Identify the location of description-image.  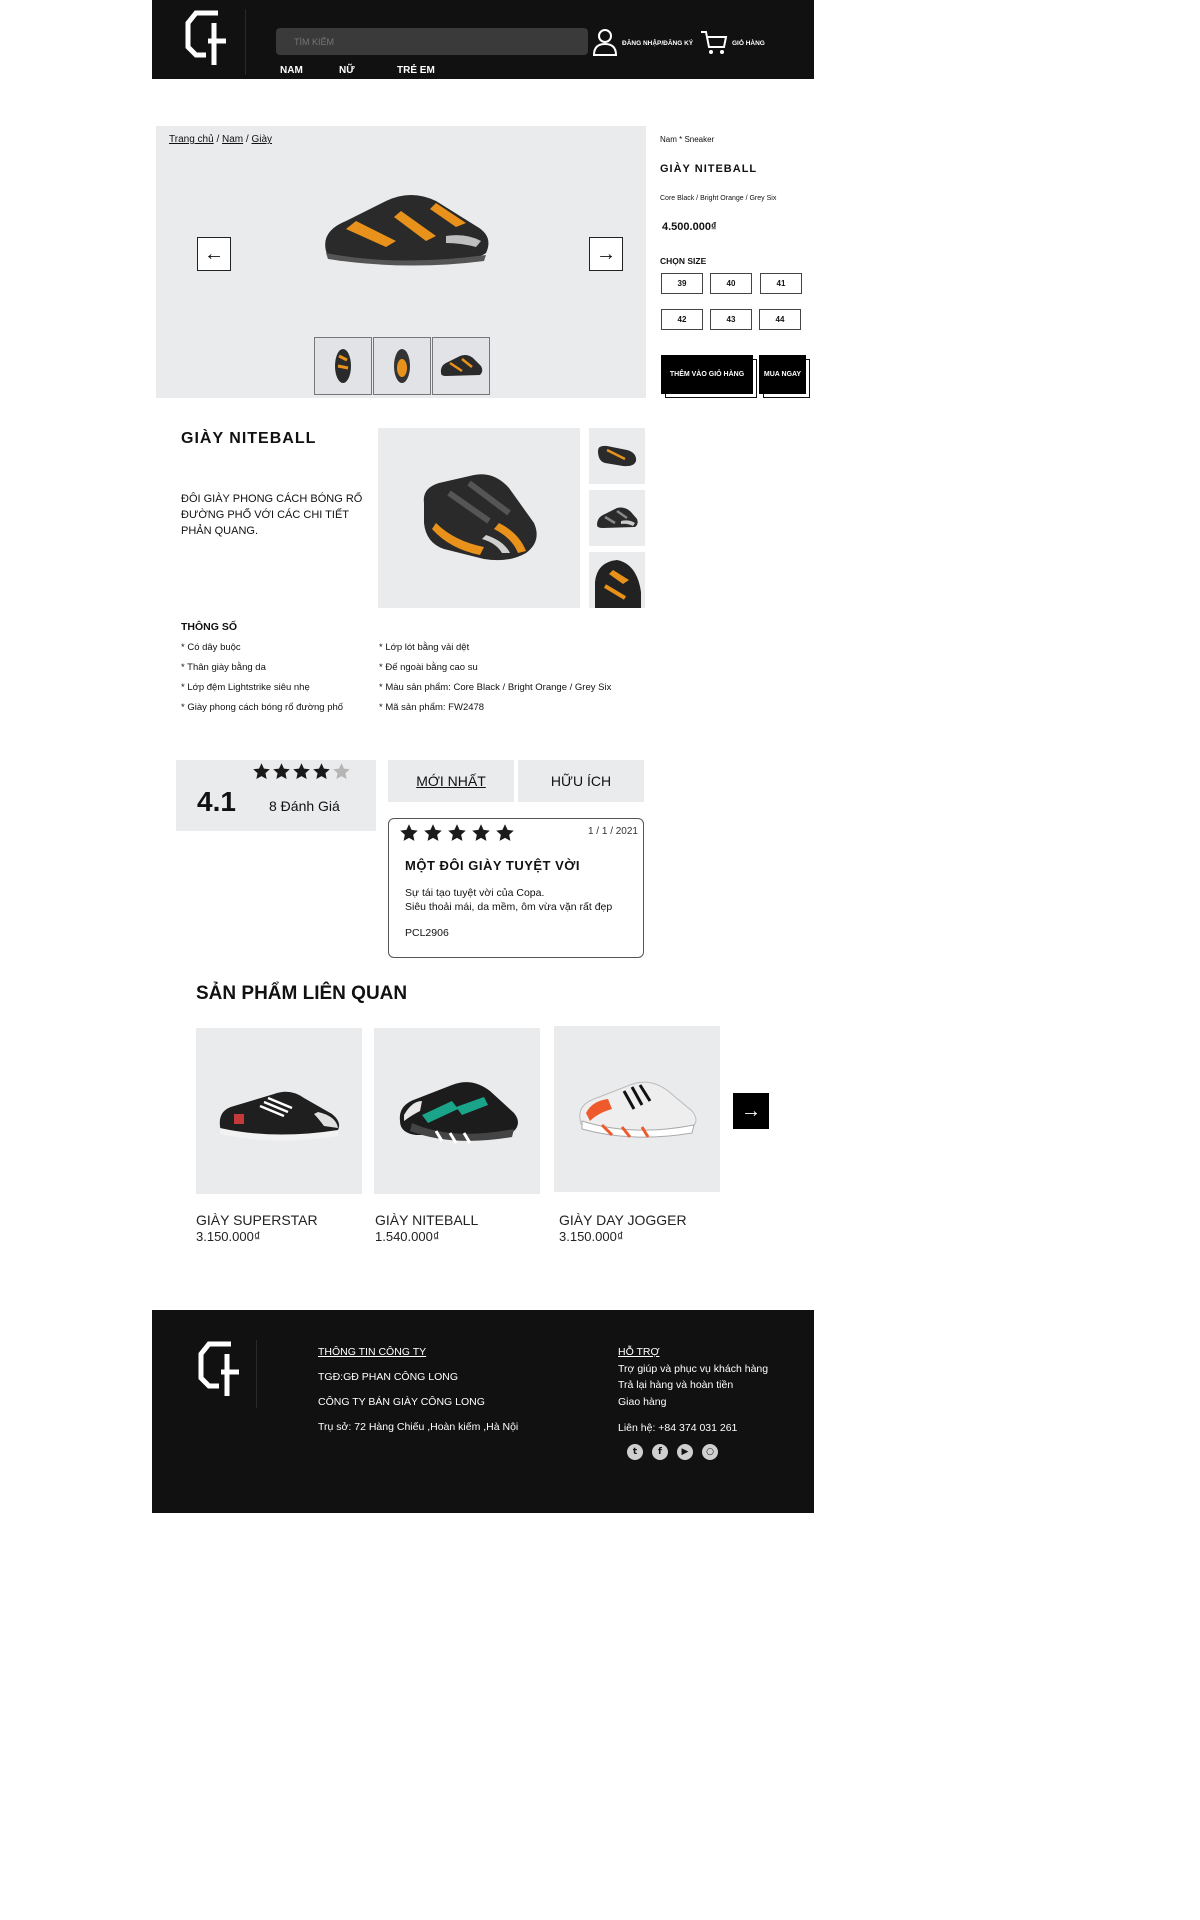
(479, 518).